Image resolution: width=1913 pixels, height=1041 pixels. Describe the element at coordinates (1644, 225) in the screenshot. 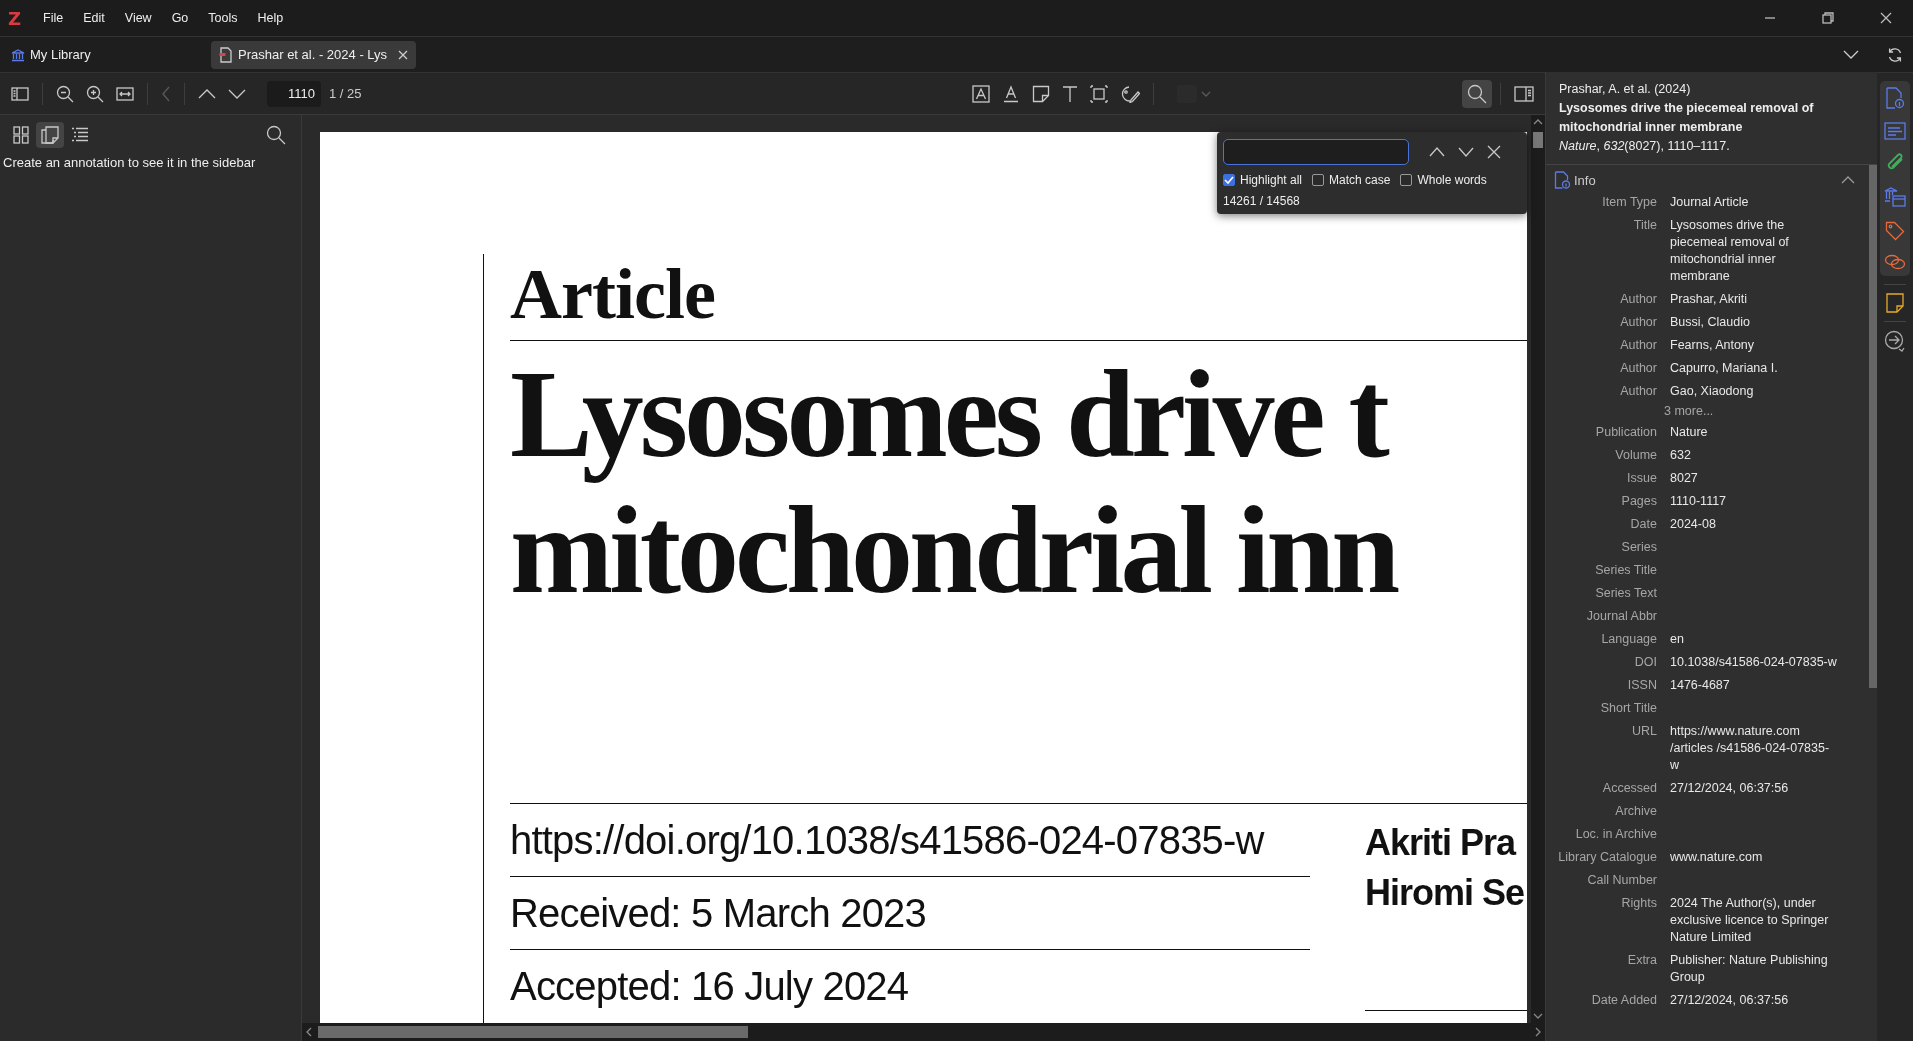

I see `field-label: Title` at that location.